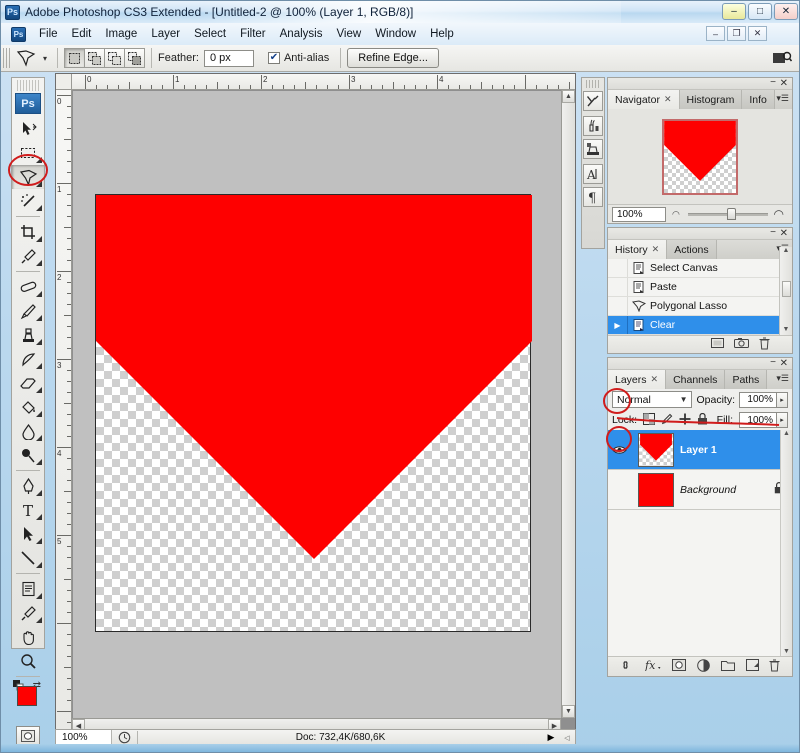  I want to click on navigator-minimize-icon: −, so click(773, 83).